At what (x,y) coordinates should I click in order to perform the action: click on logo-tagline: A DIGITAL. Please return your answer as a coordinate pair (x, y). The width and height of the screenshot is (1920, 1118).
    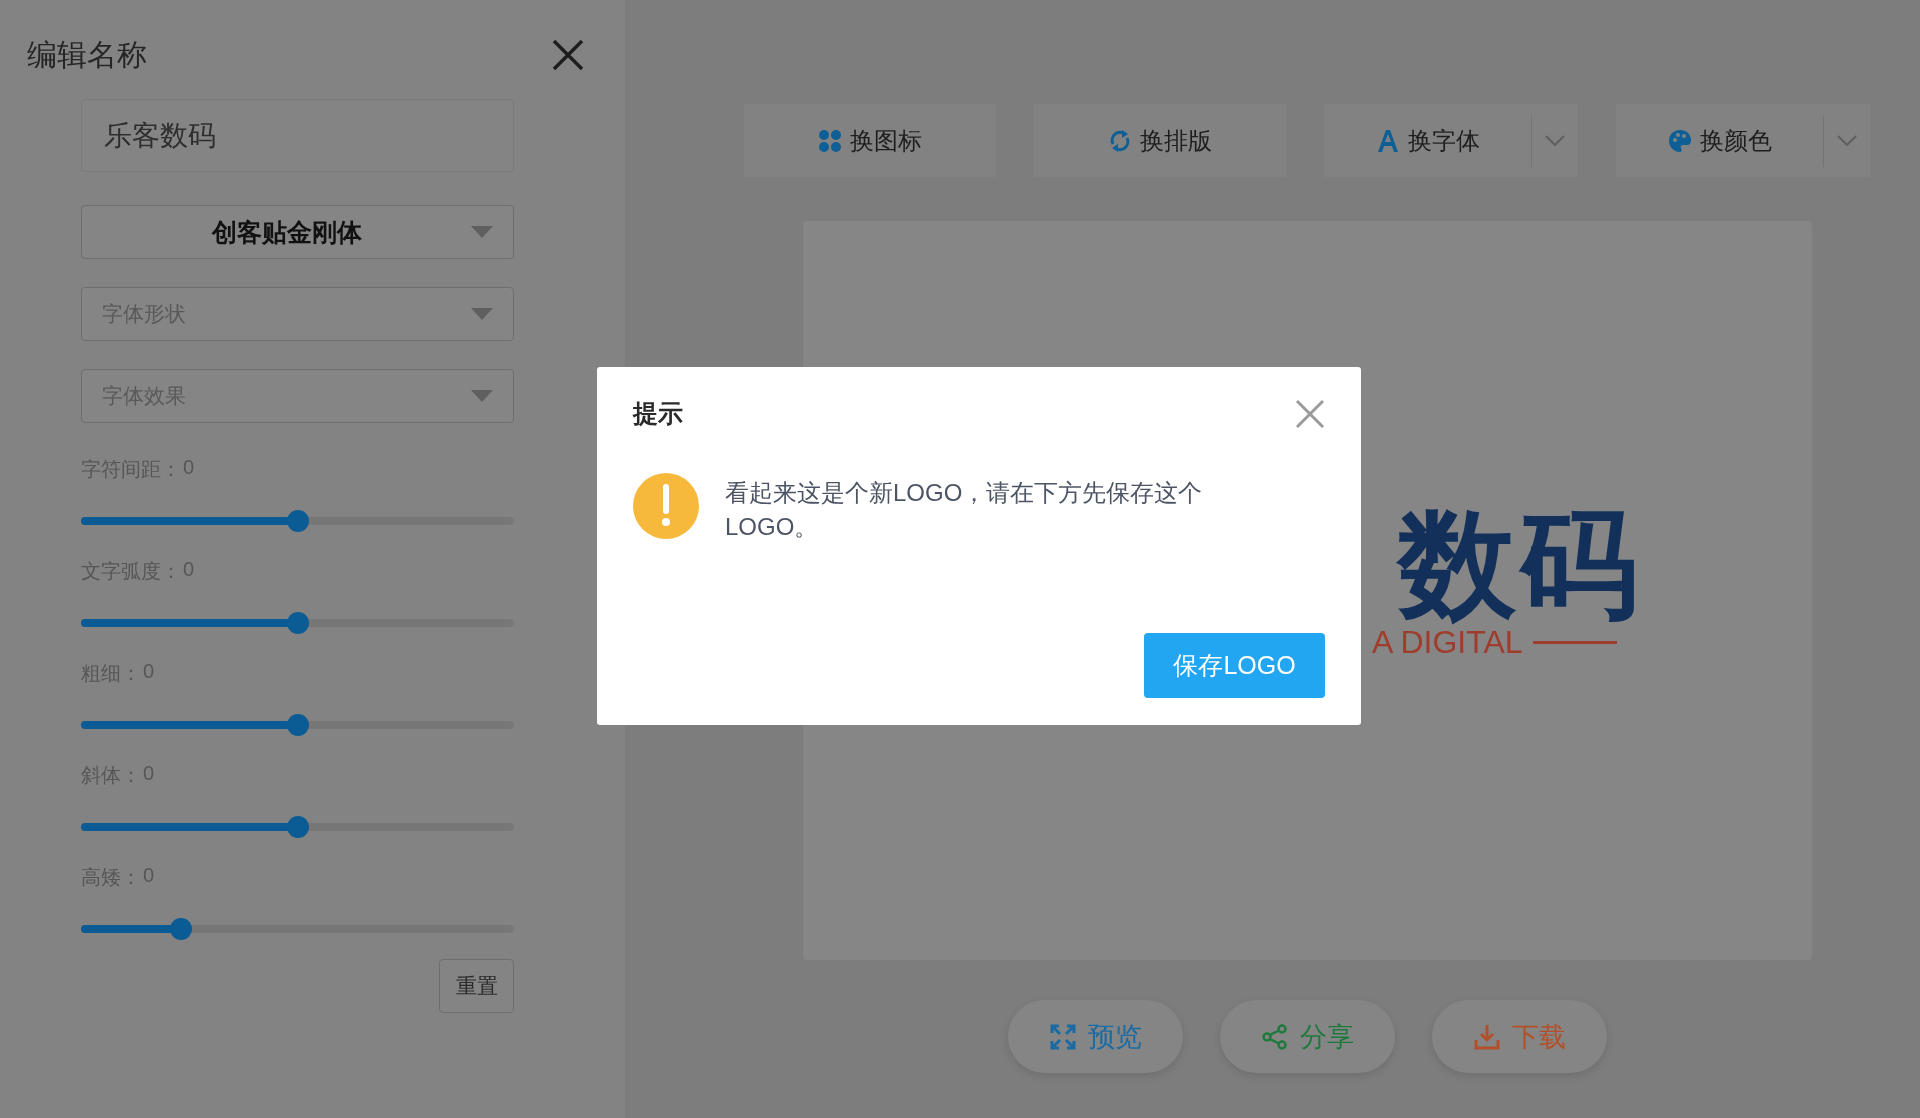
    Looking at the image, I should click on (1447, 642).